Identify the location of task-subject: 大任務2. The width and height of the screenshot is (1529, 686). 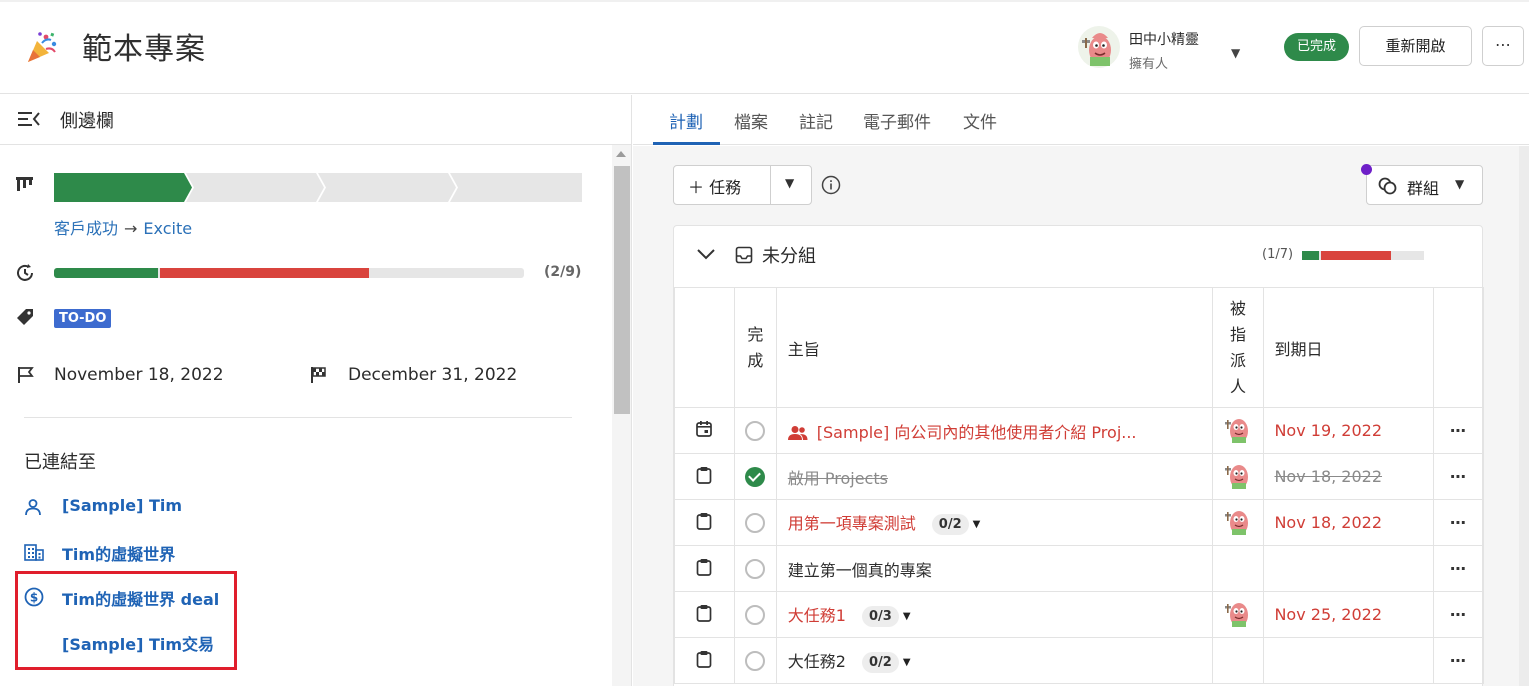
(817, 661).